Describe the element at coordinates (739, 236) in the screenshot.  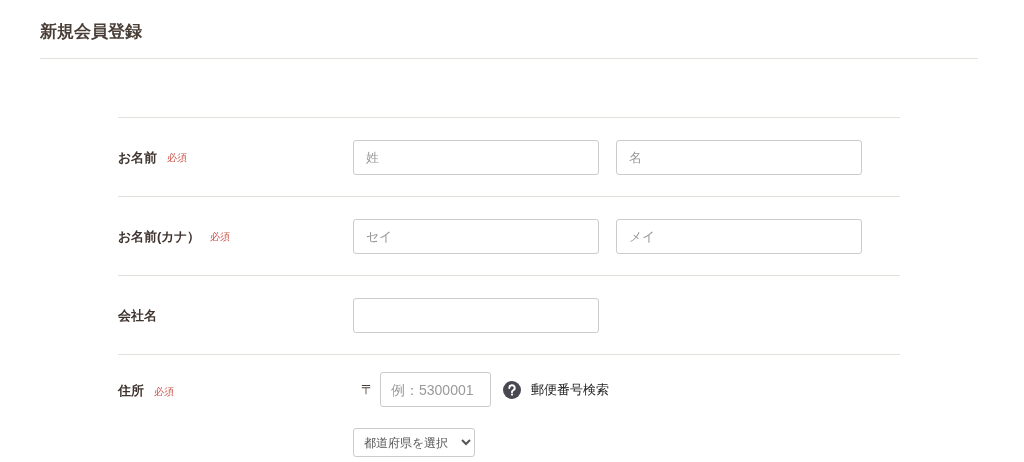
I see `text-input: メイ` at that location.